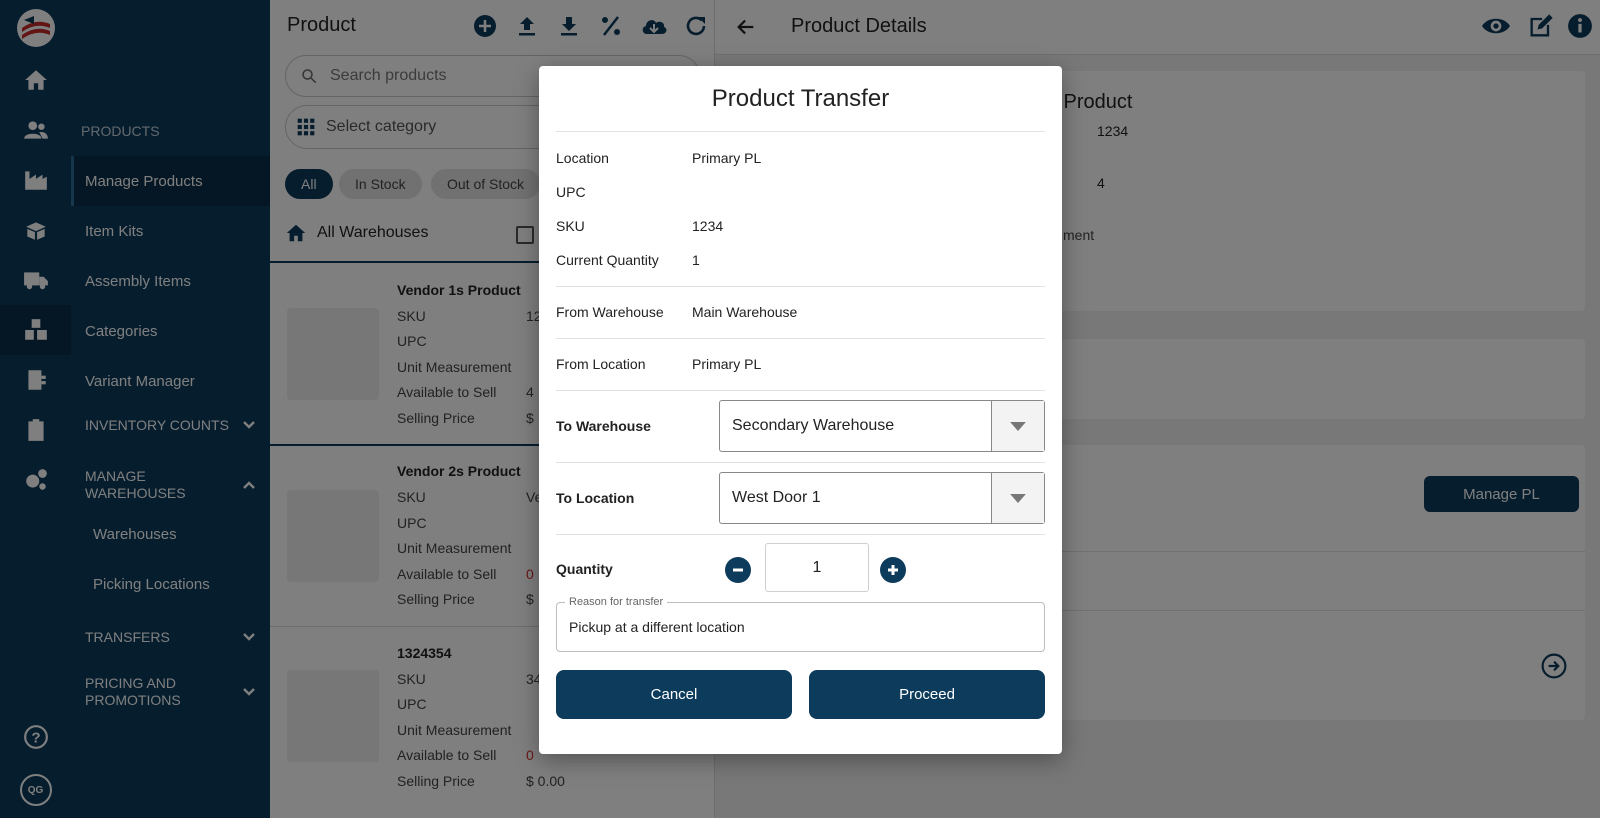 Image resolution: width=1600 pixels, height=818 pixels. Describe the element at coordinates (610, 312) in the screenshot. I see `from-warehouse-label: From Warehouse` at that location.